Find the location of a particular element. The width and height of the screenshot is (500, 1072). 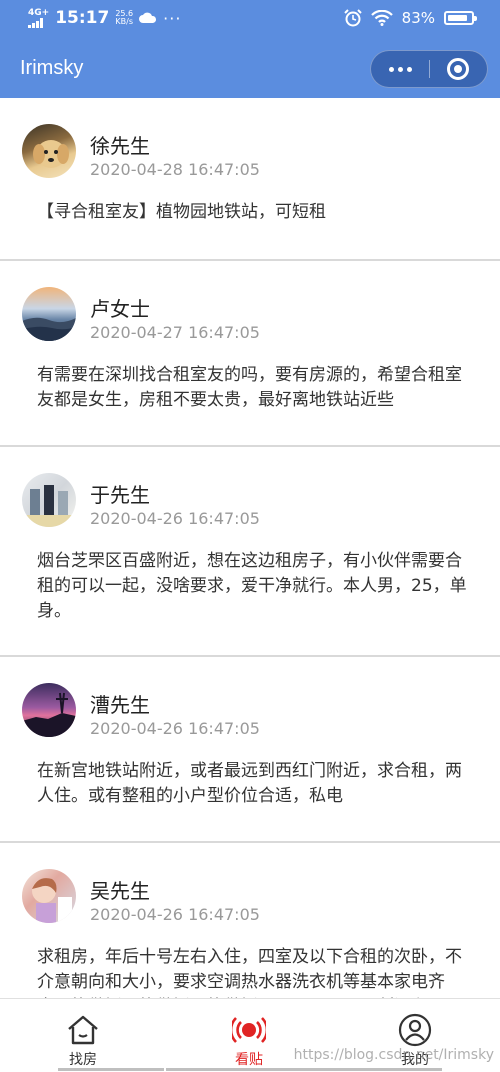

network-indicator: 4G+ is located at coordinates (39, 17).